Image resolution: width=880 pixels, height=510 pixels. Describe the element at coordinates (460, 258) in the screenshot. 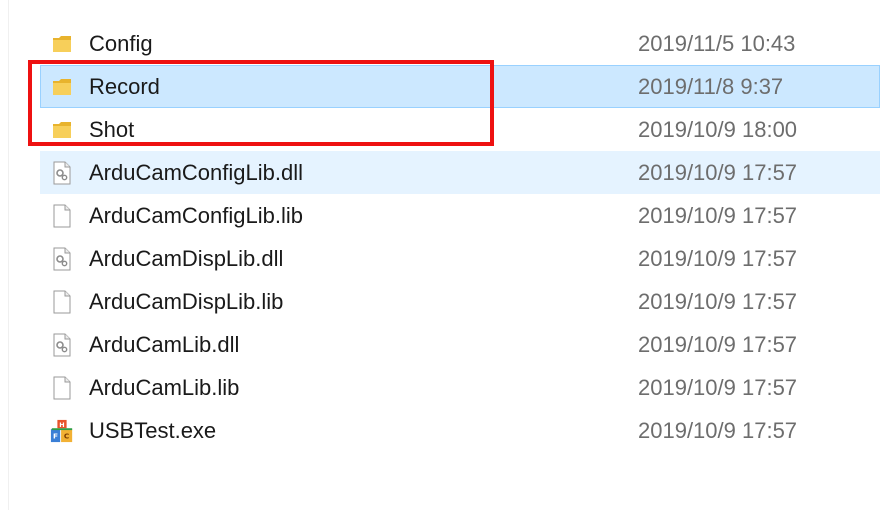

I see `file-row-arducamdisplib-dll: ArduCamDispLib.dll 2019/10/9 17:57` at that location.